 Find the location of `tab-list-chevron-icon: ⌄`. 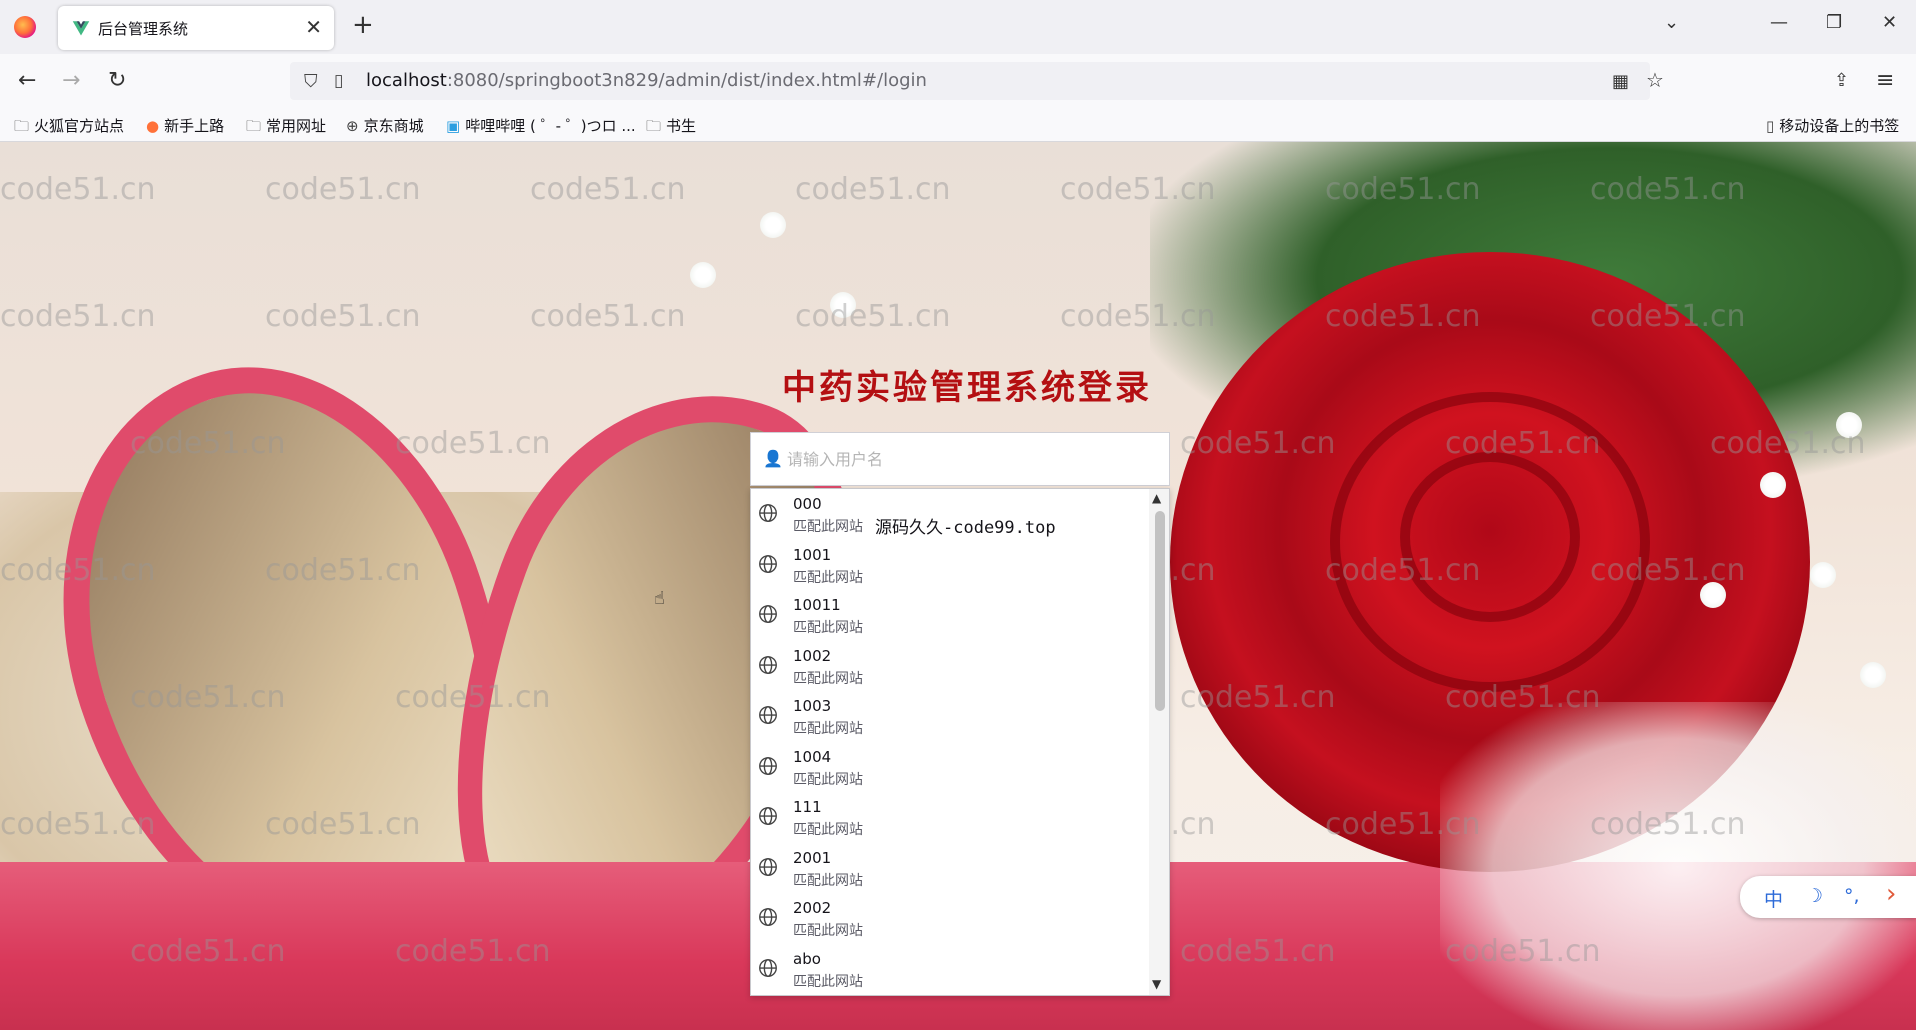

tab-list-chevron-icon: ⌄ is located at coordinates (1671, 22).